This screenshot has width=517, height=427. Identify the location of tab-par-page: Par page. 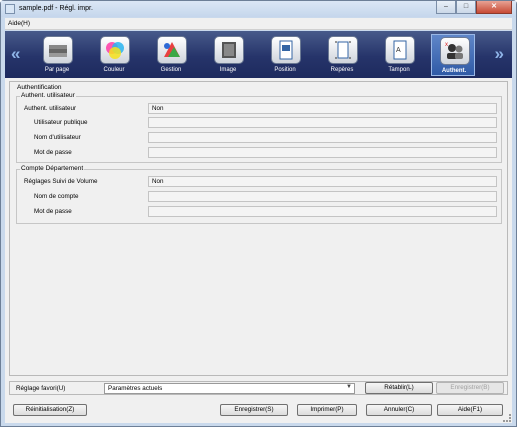
(57, 55).